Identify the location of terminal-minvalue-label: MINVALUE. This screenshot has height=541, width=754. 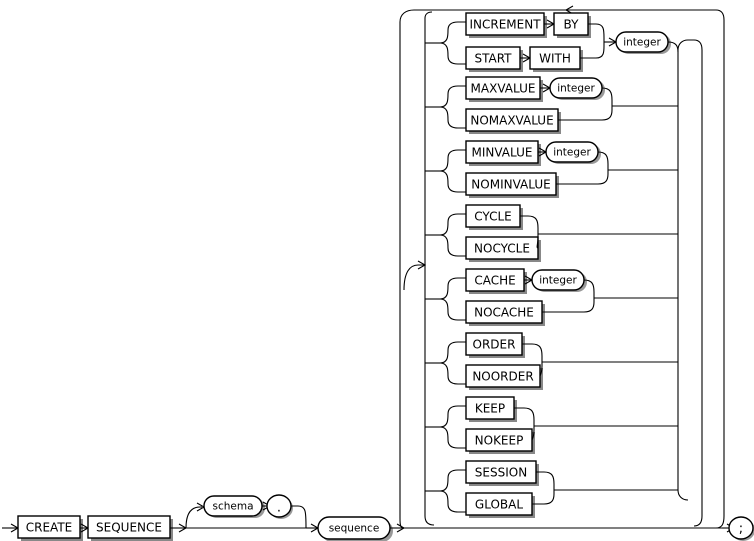
(502, 153).